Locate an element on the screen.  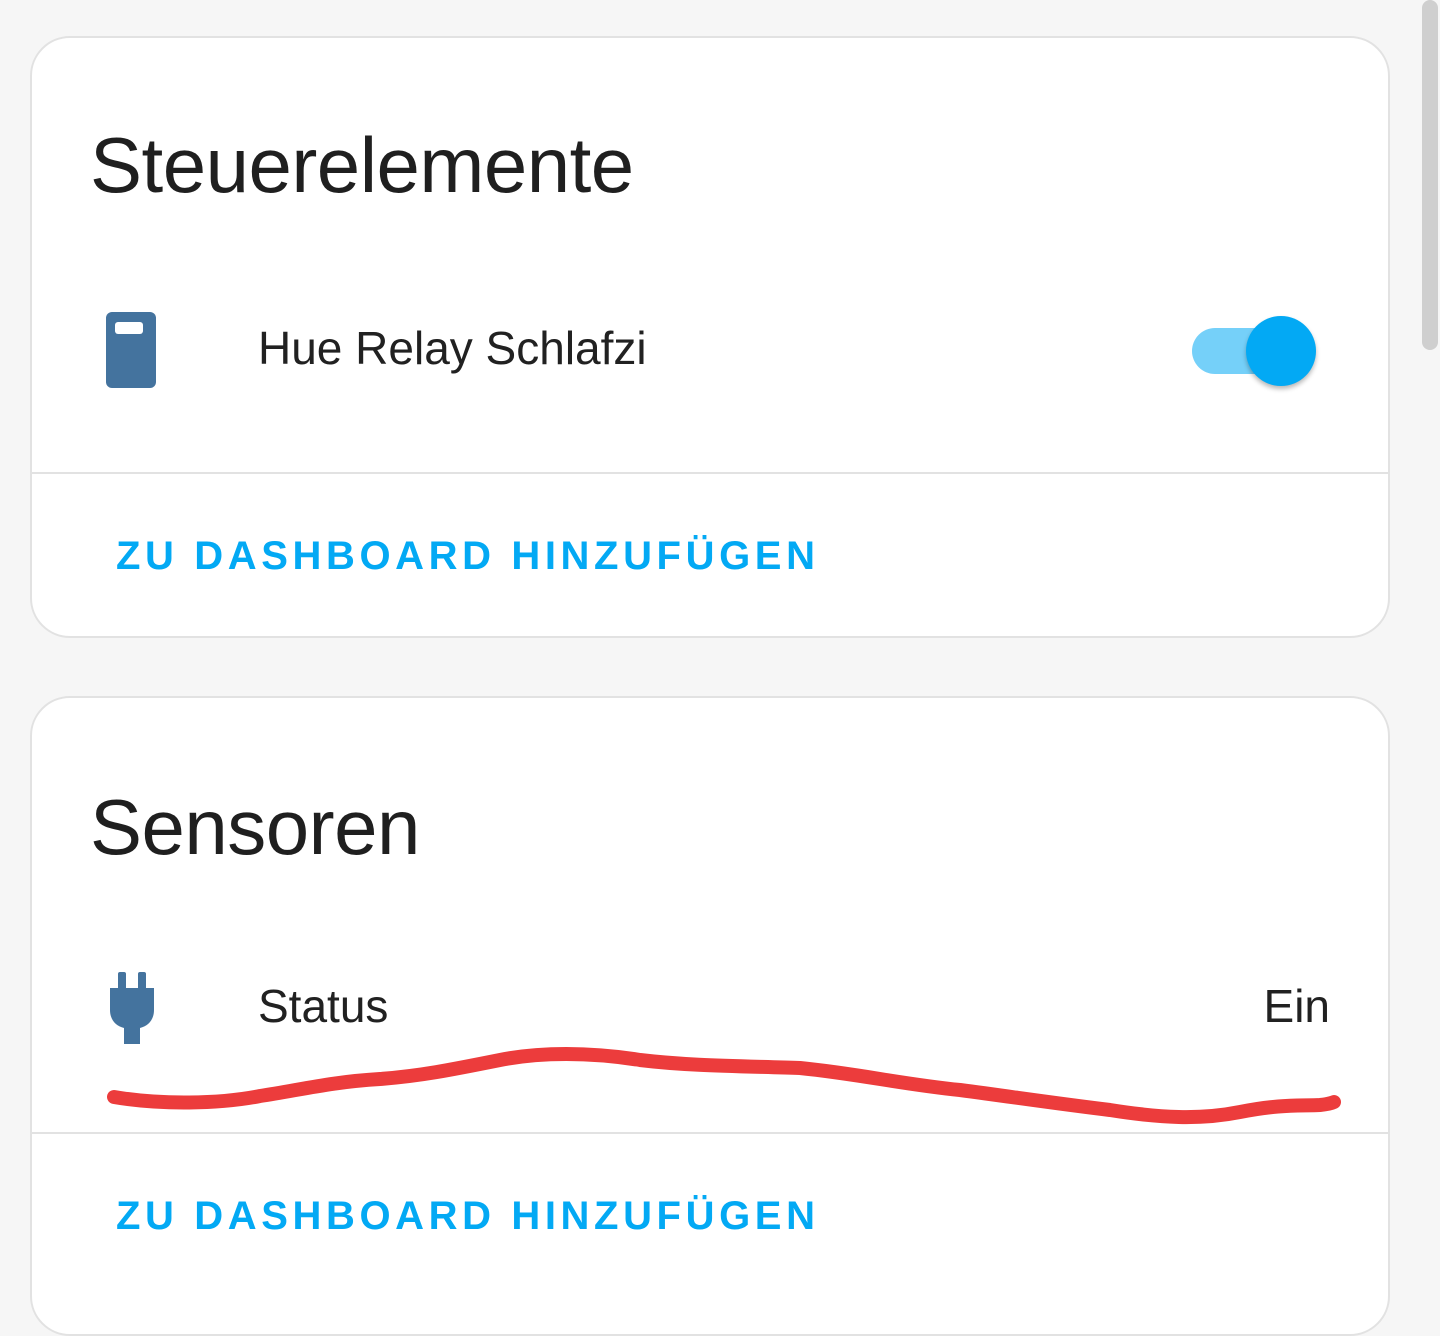
entity-row-status: Status Ein is located at coordinates (710, 1006).